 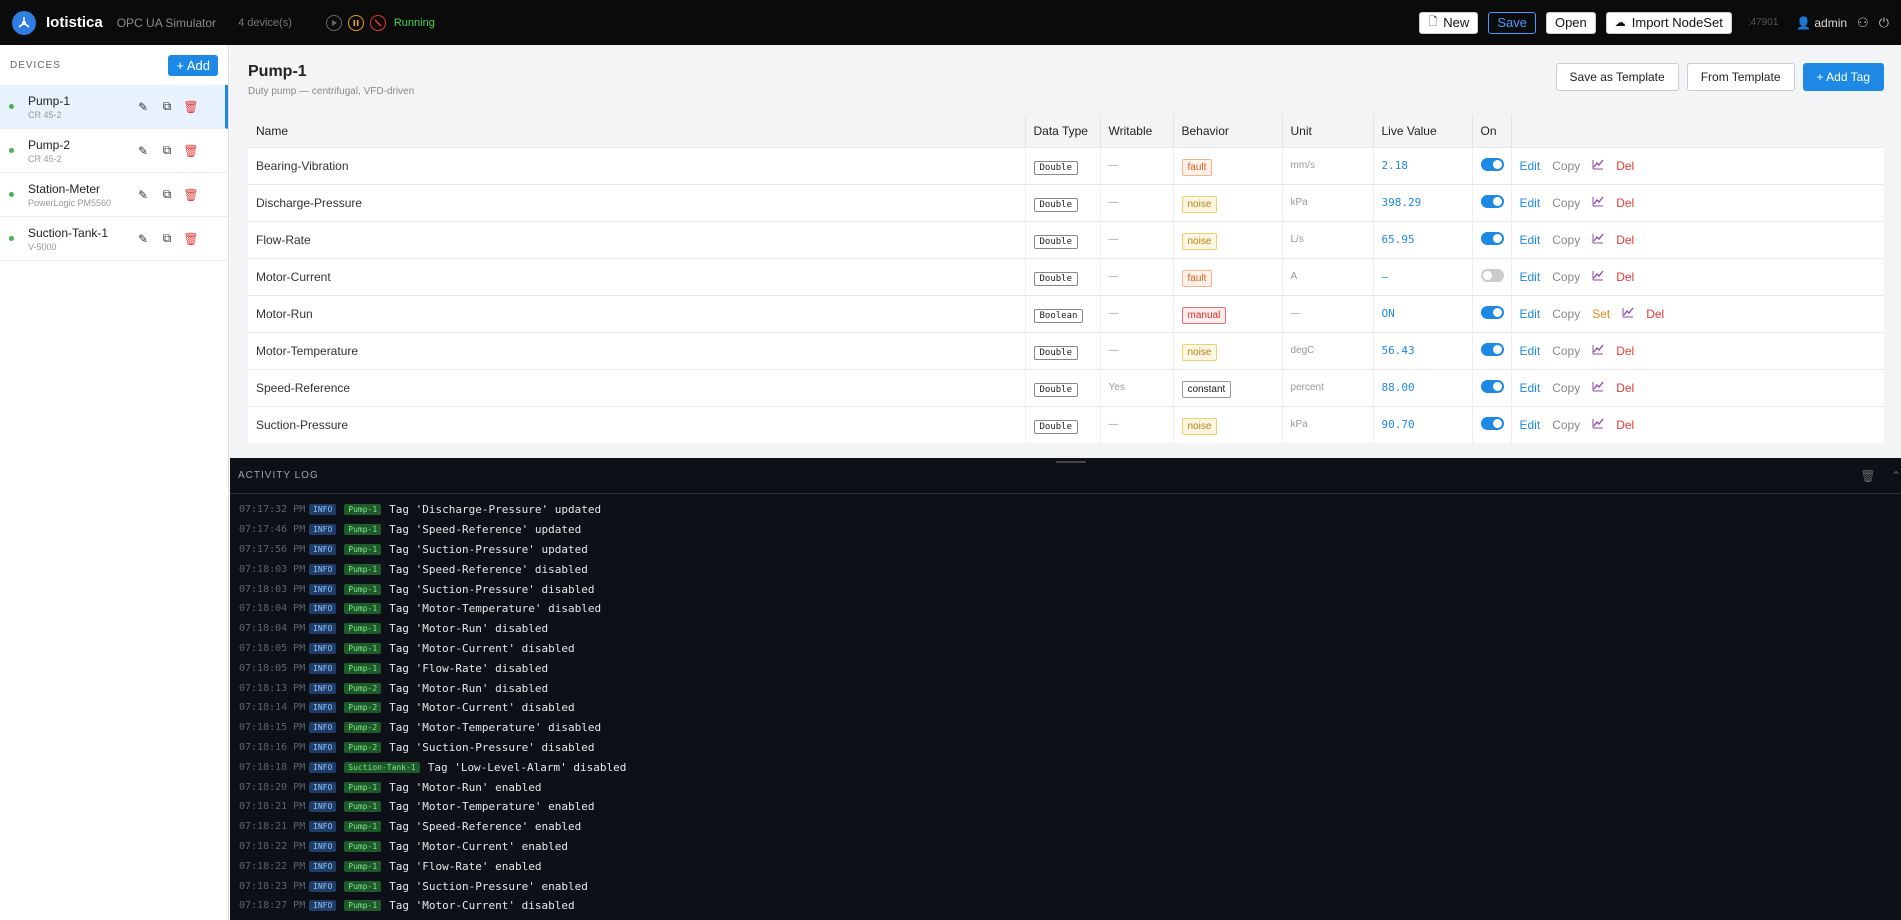 What do you see at coordinates (114, 151) in the screenshot?
I see `device-item: Pump-2 CR 45-2 ✎ ⧉ 🗑` at bounding box center [114, 151].